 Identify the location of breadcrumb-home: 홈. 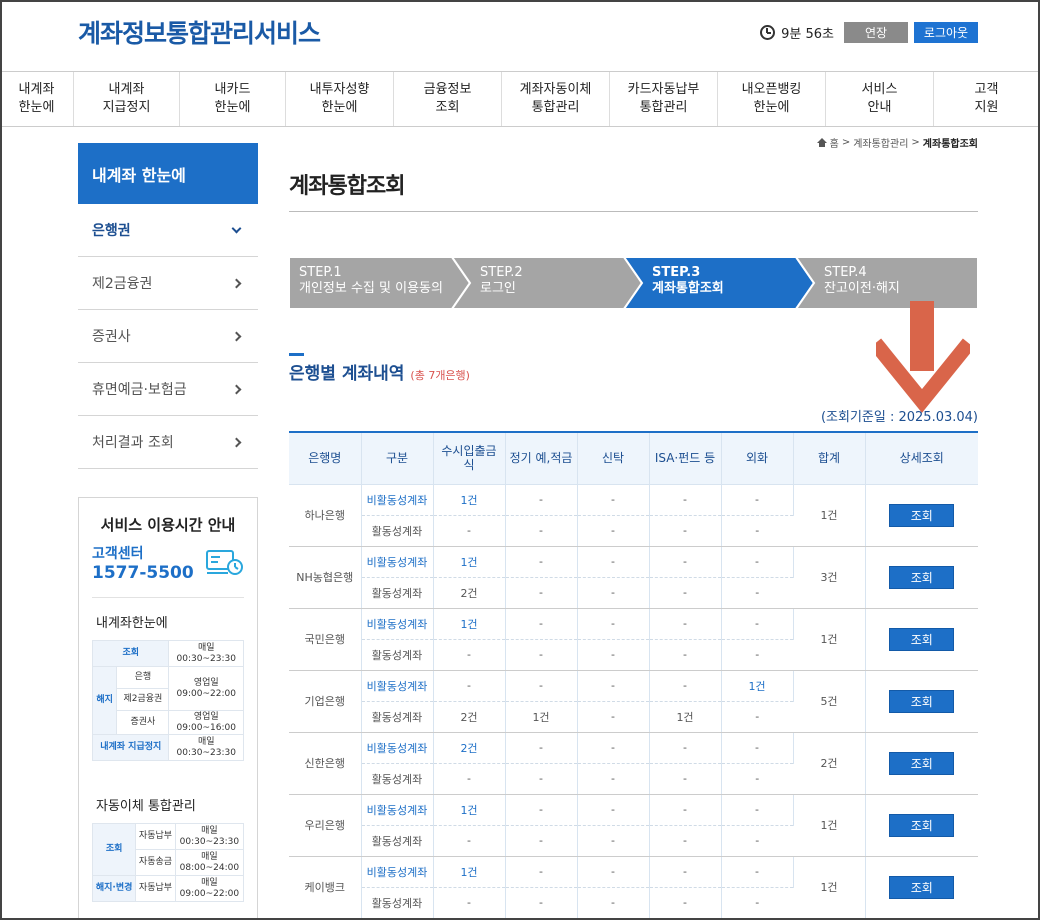
(834, 142).